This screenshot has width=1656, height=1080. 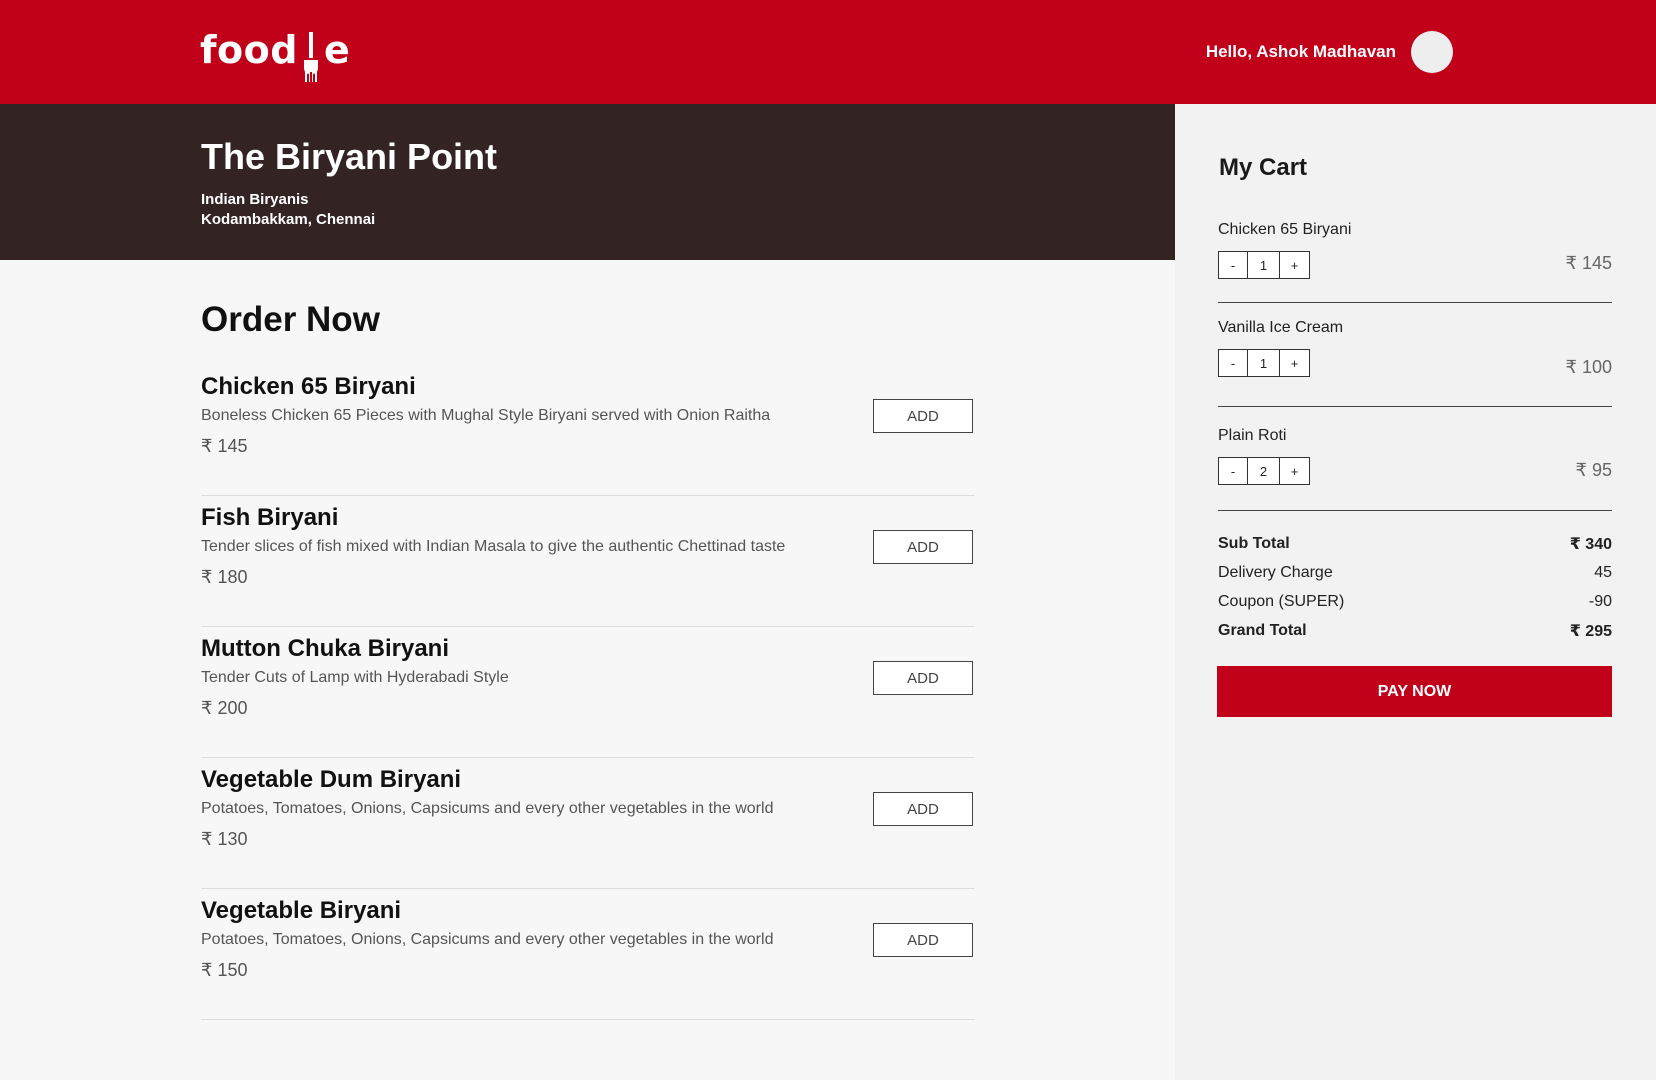 I want to click on logo-text-start: food, so click(x=249, y=50).